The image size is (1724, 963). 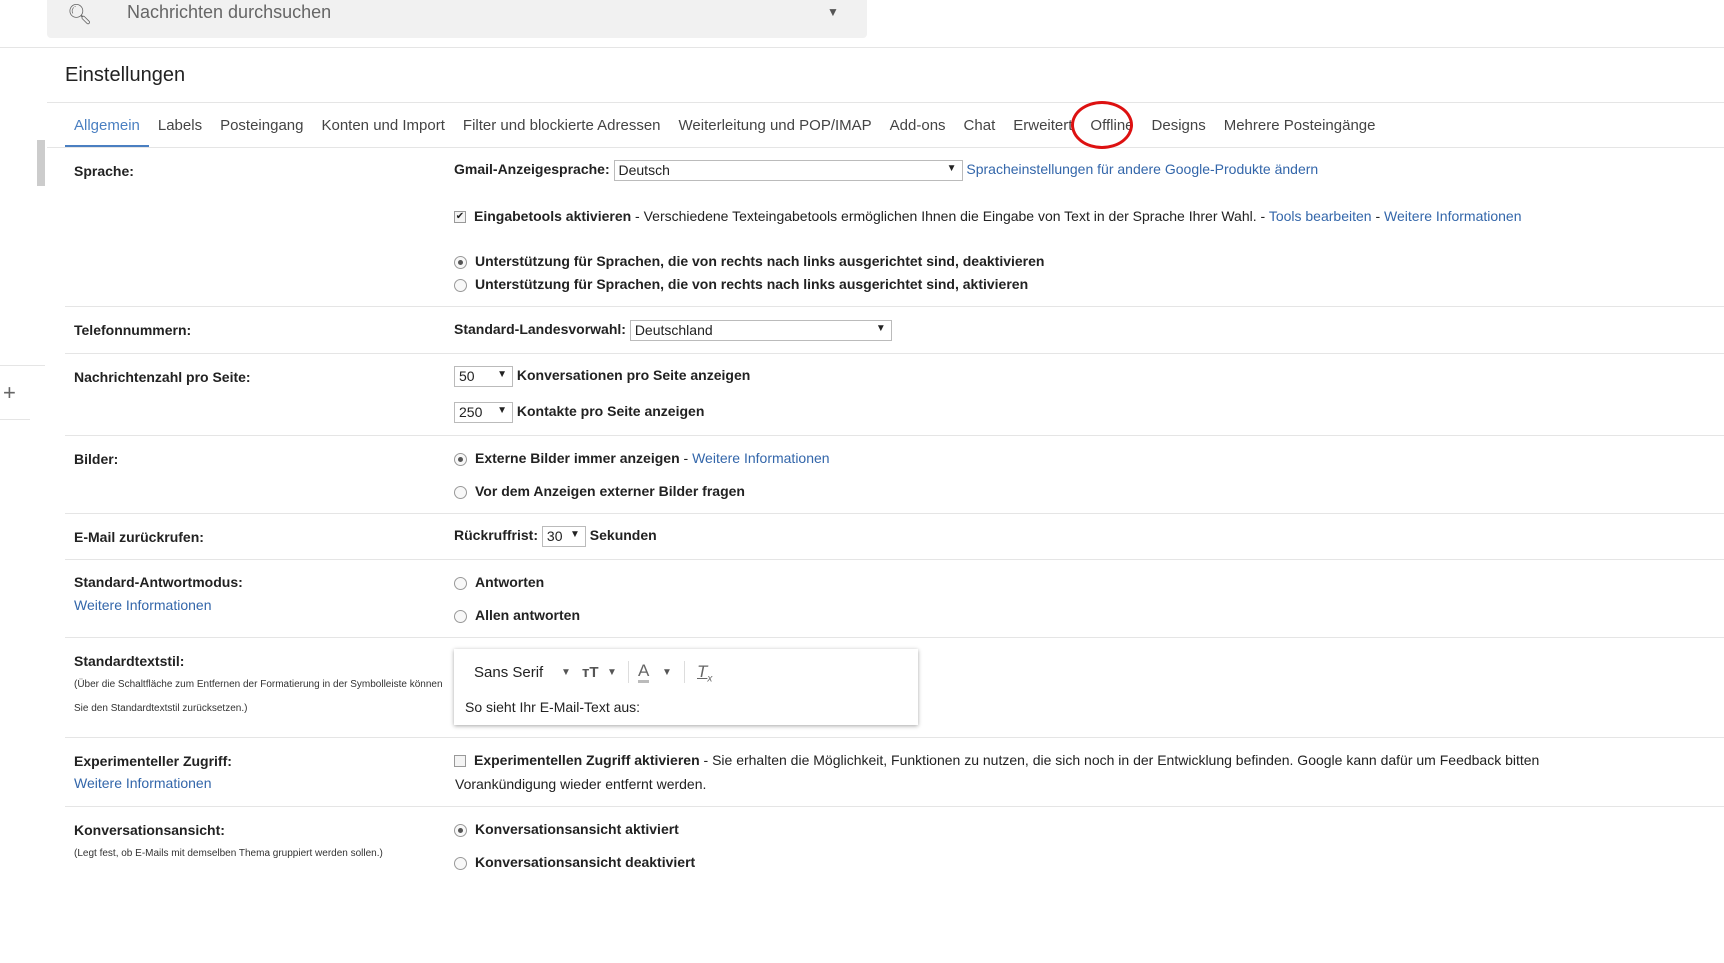 I want to click on conversations-per-page-label: Konversationen pro Seite anzeigen, so click(x=633, y=375).